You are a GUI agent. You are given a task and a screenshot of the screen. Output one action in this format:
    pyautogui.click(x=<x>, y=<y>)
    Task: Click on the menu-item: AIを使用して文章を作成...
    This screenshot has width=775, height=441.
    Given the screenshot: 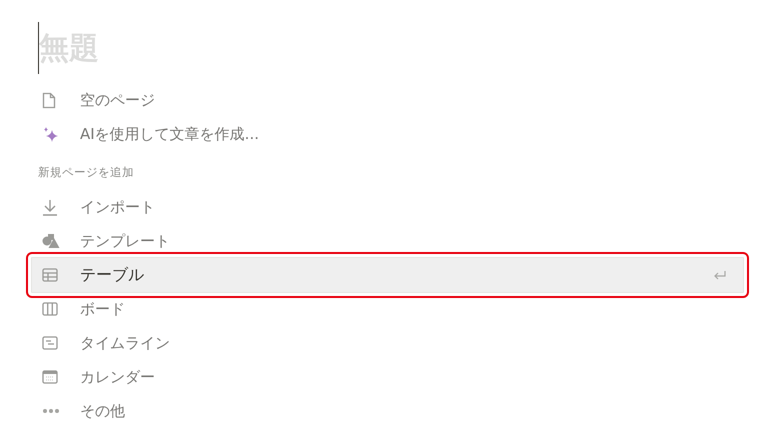 What is the action you would take?
    pyautogui.click(x=387, y=134)
    